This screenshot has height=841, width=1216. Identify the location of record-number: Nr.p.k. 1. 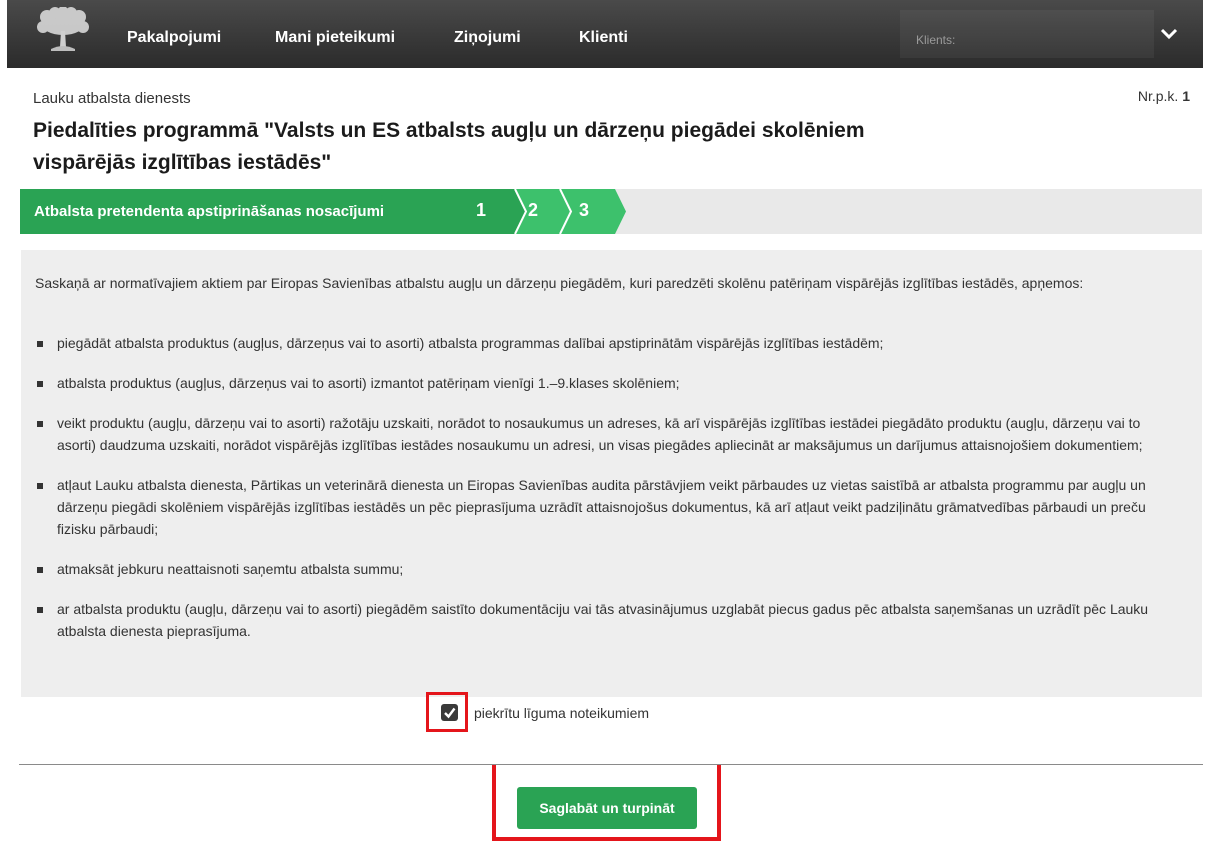
(1164, 96).